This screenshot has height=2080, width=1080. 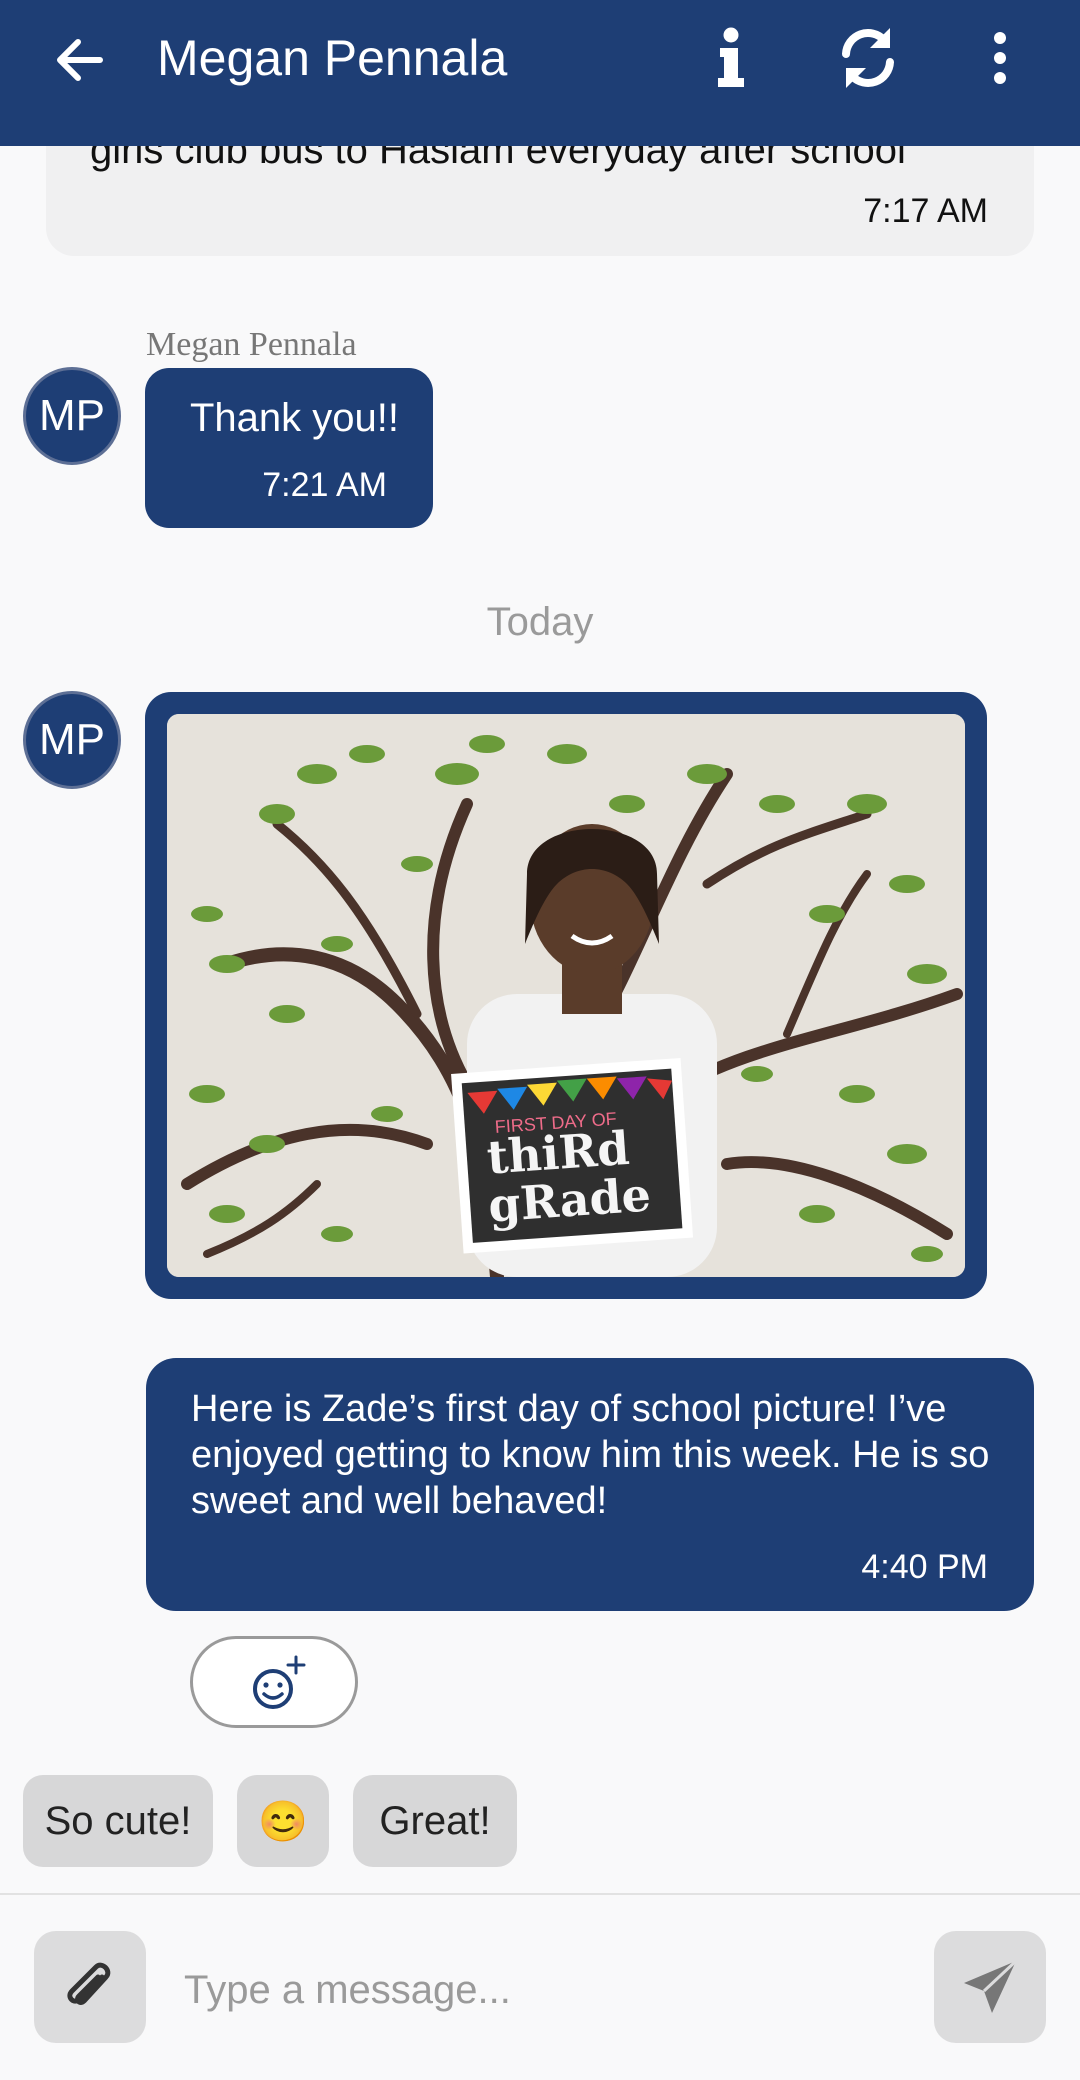 What do you see at coordinates (80, 60) in the screenshot?
I see `back-arrow-icon` at bounding box center [80, 60].